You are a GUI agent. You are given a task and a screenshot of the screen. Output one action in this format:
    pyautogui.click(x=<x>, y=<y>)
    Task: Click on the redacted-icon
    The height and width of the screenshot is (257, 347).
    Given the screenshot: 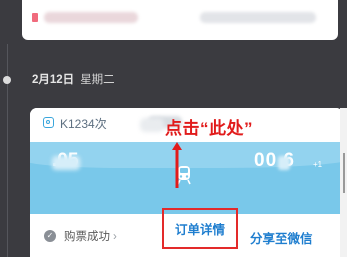 What is the action you would take?
    pyautogui.click(x=35, y=17)
    